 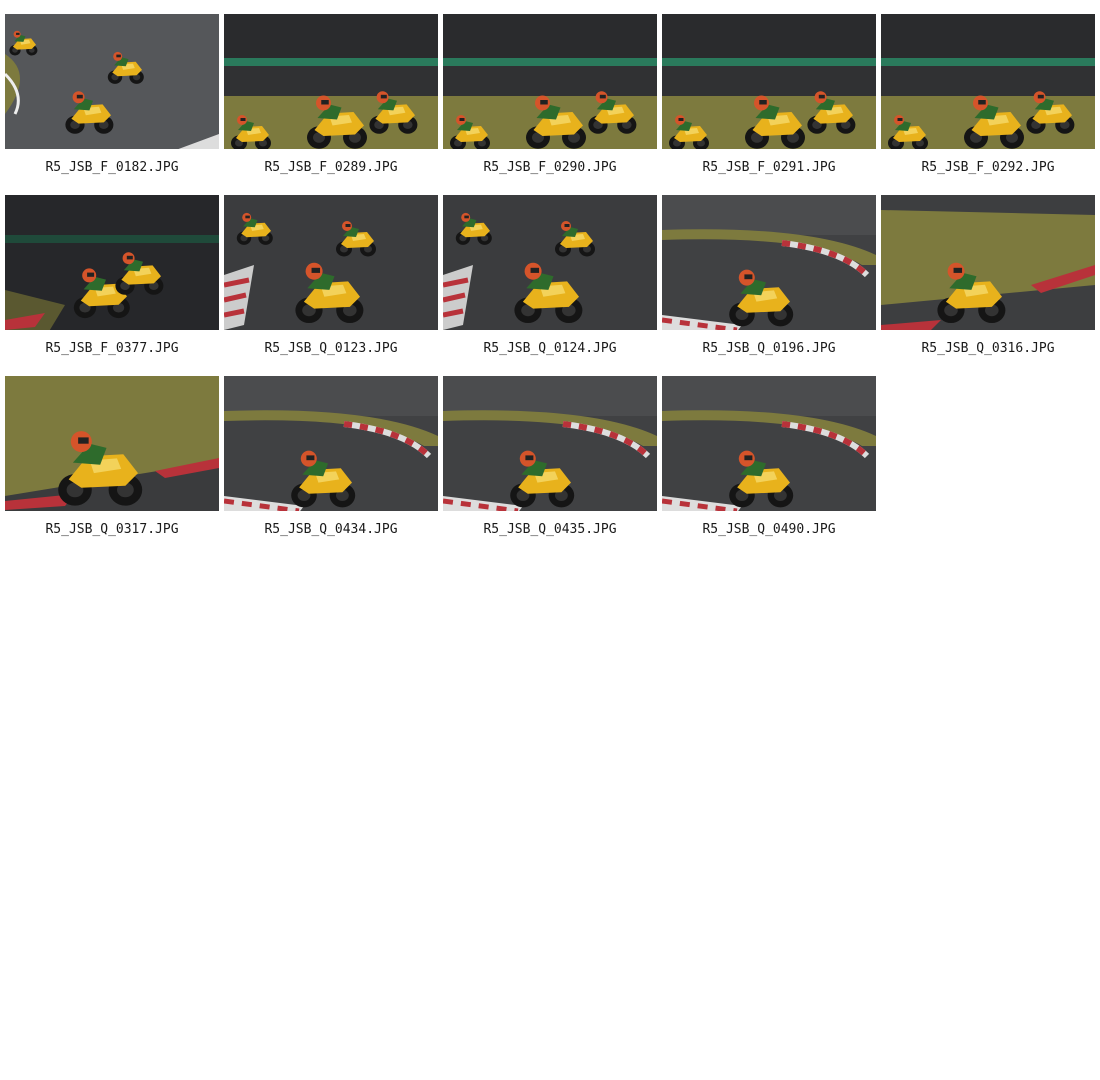 What do you see at coordinates (769, 530) in the screenshot?
I see `thumbnail-caption: R5_JSB_Q_0490.JPG` at bounding box center [769, 530].